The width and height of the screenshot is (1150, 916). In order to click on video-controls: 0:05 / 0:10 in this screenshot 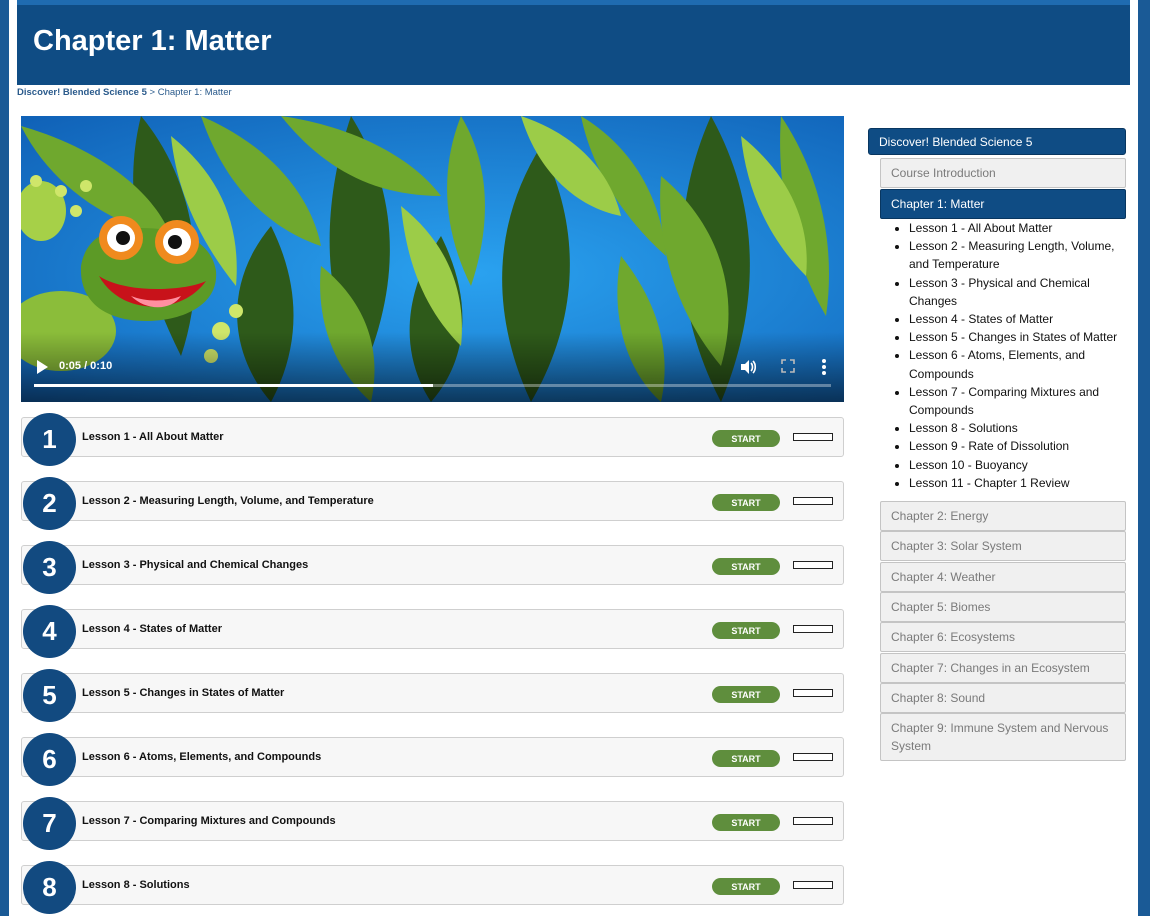, I will do `click(432, 367)`.